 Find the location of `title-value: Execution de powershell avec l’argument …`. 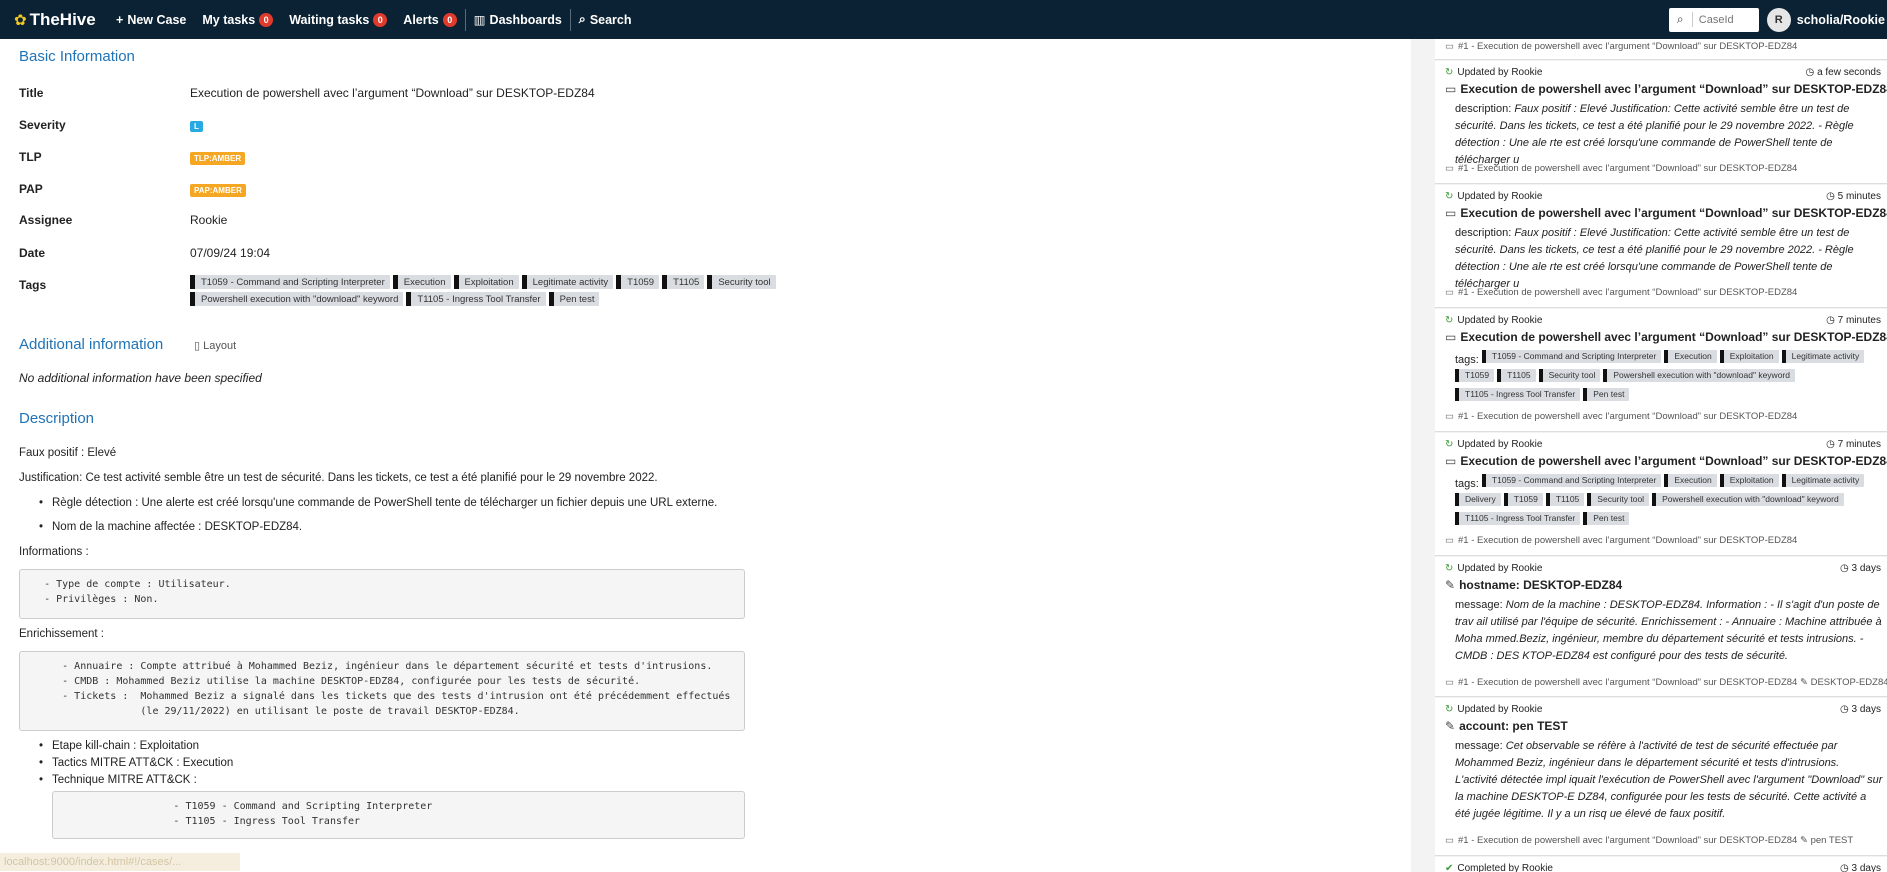

title-value: Execution de powershell avec l’argument … is located at coordinates (392, 93).